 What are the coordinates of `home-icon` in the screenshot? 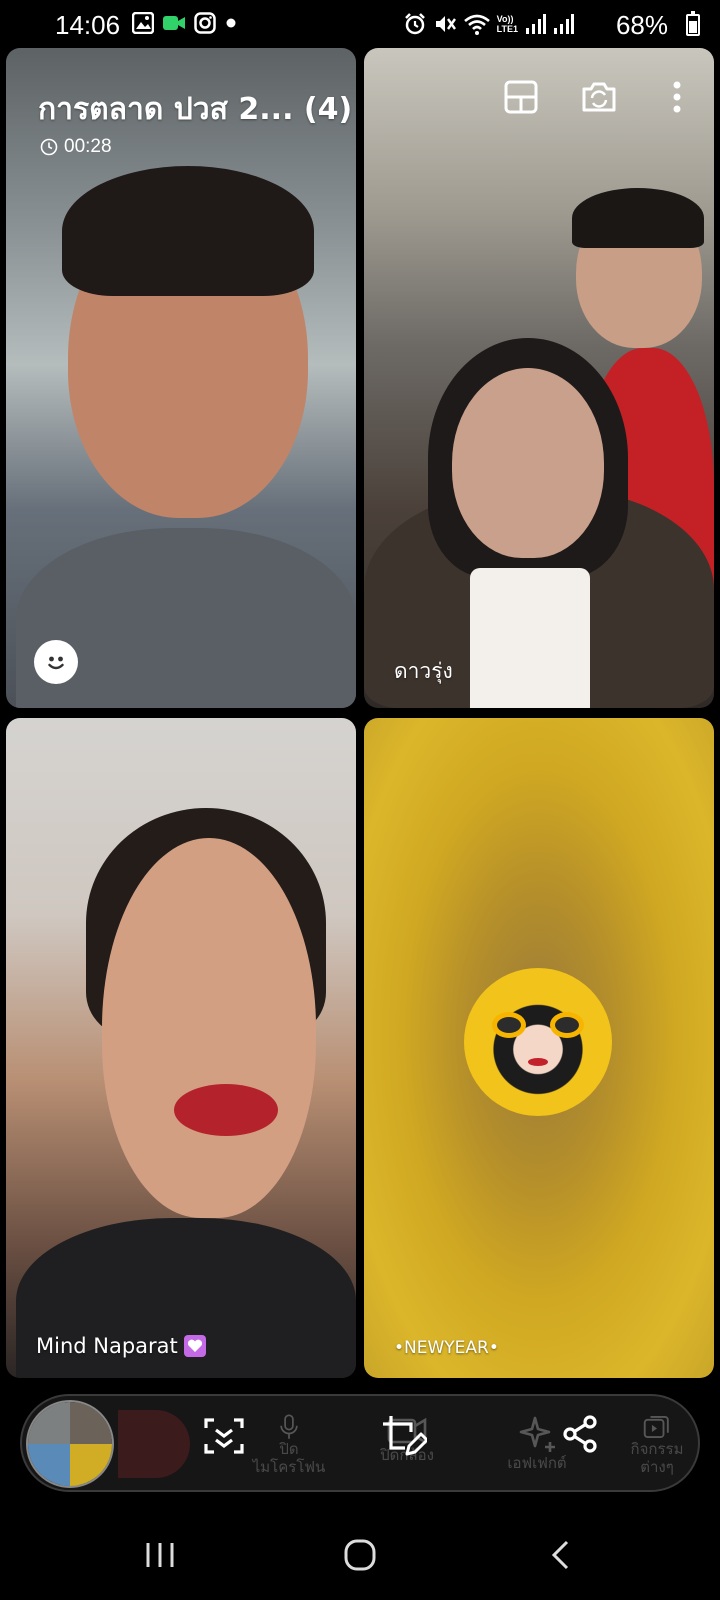 It's located at (360, 1555).